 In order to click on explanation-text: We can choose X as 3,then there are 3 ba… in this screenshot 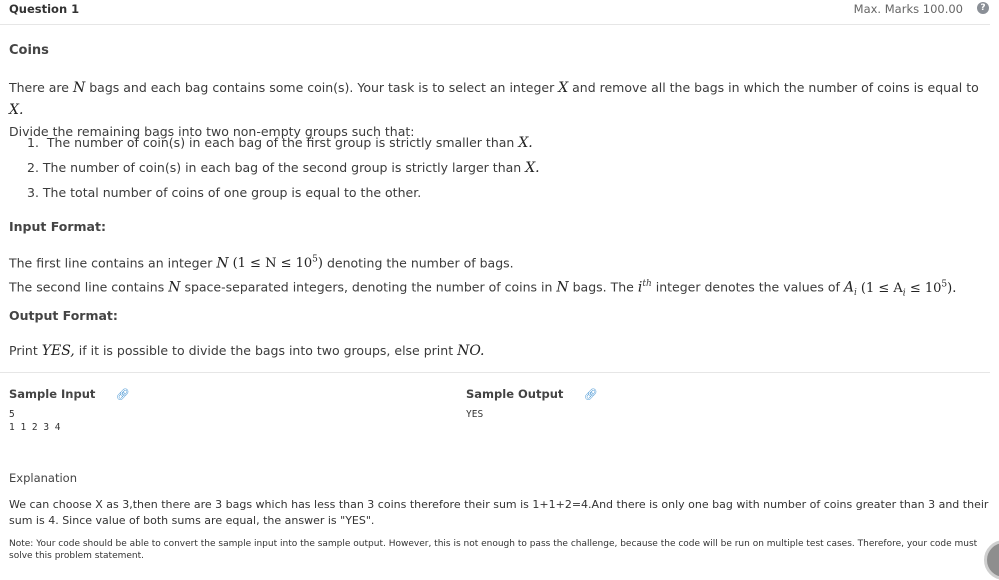, I will do `click(499, 512)`.